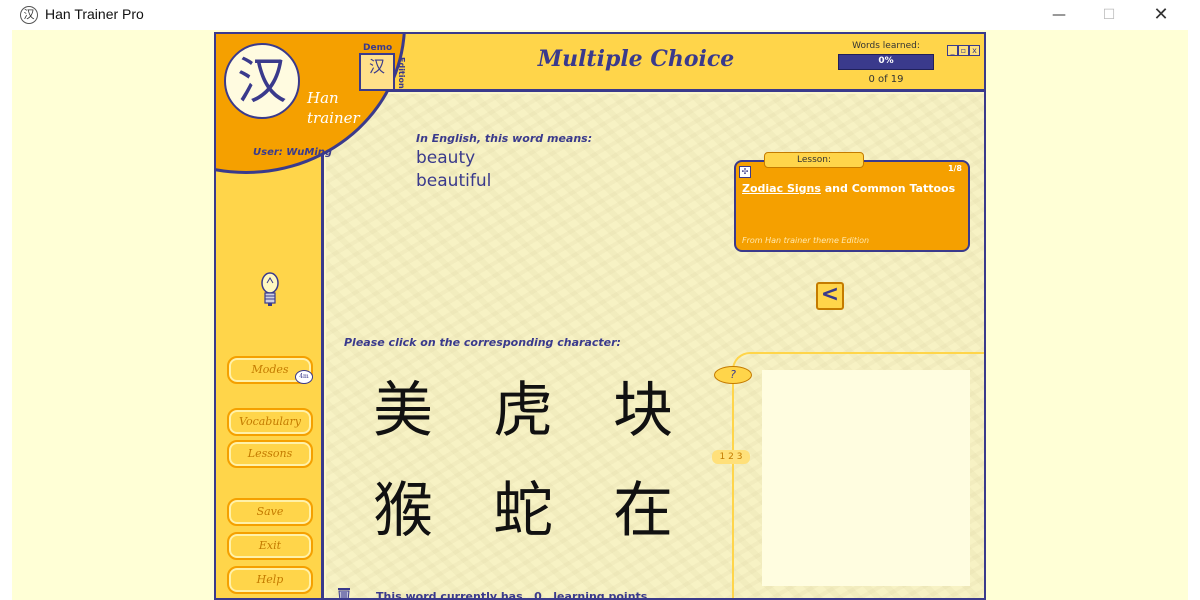  Describe the element at coordinates (378, 48) in the screenshot. I see `demo-label: Demo` at that location.